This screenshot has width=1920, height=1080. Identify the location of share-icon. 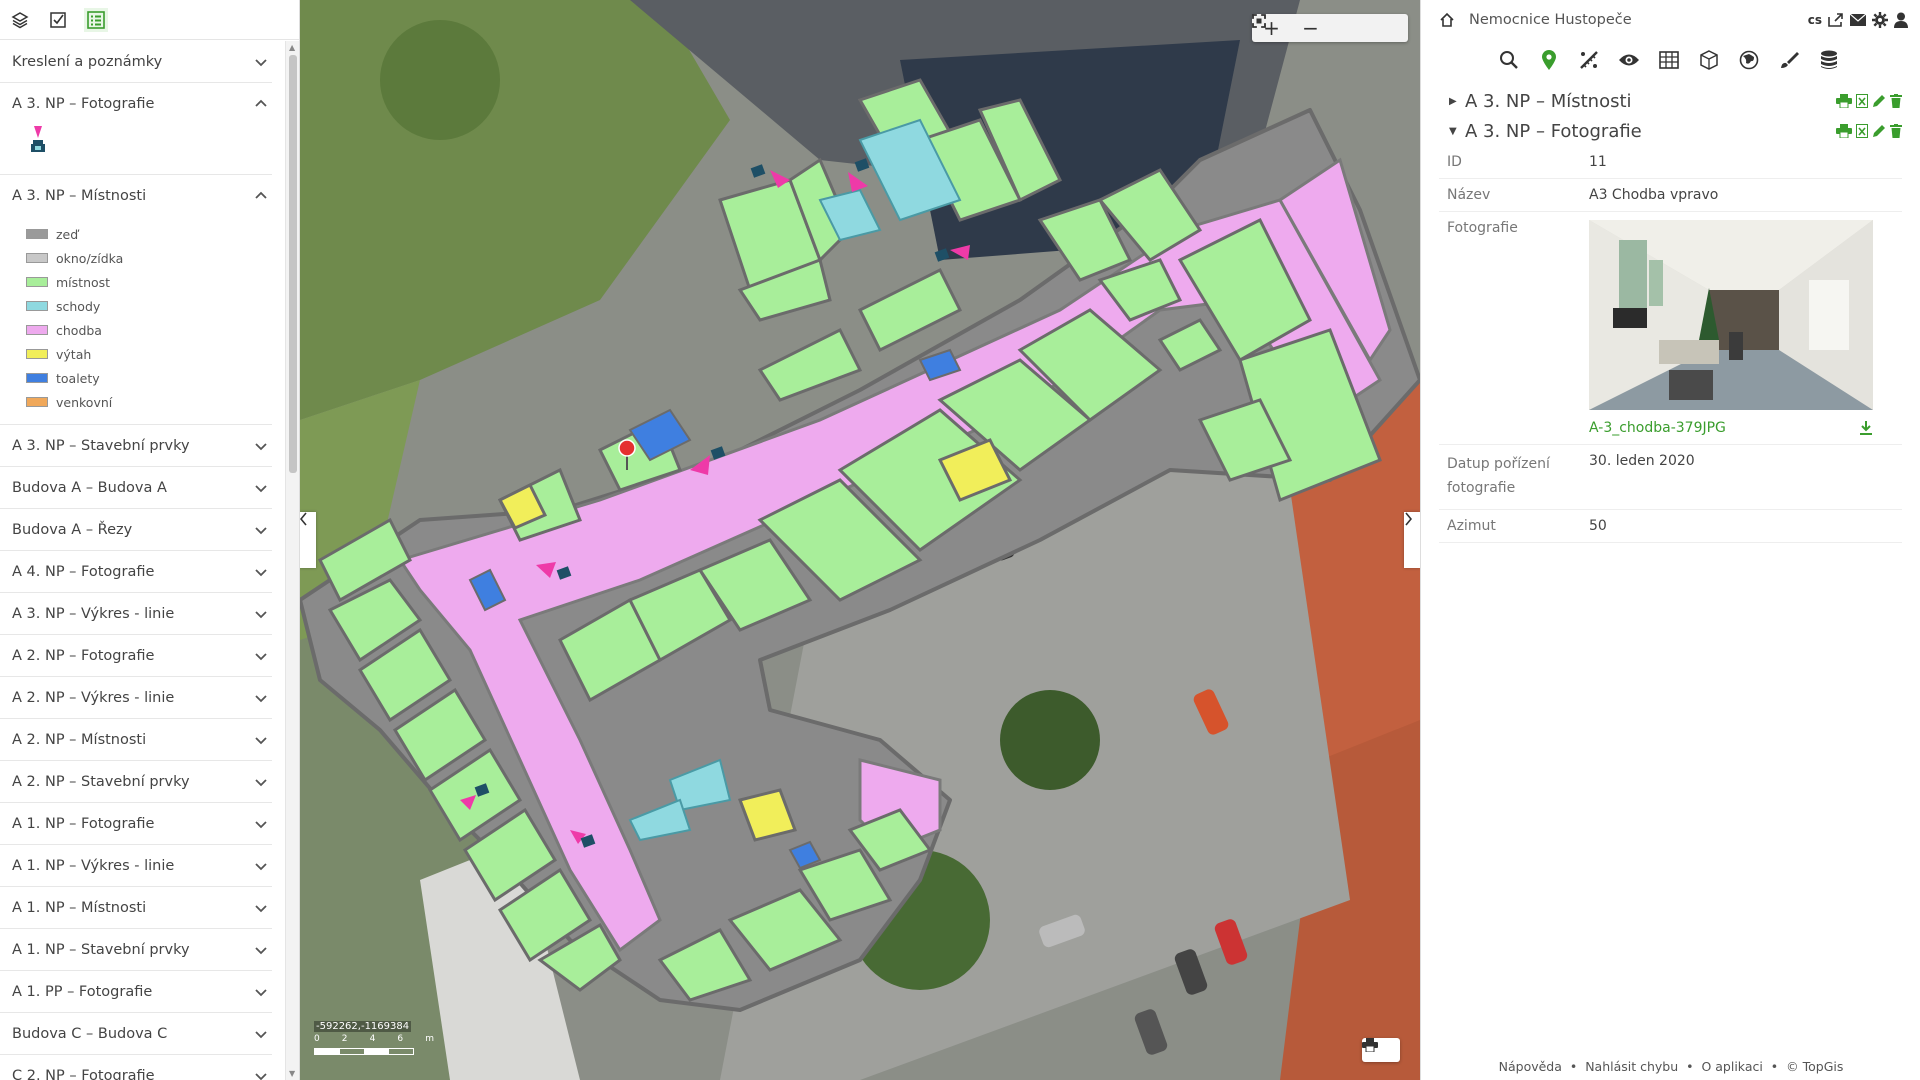
(1836, 20).